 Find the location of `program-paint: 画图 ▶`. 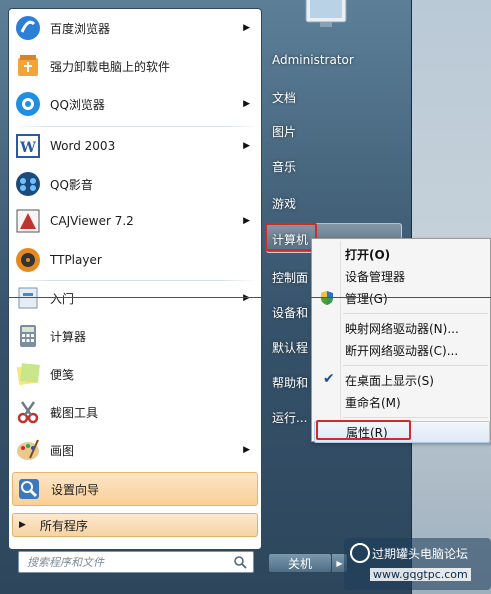

program-paint: 画图 ▶ is located at coordinates (134, 450).